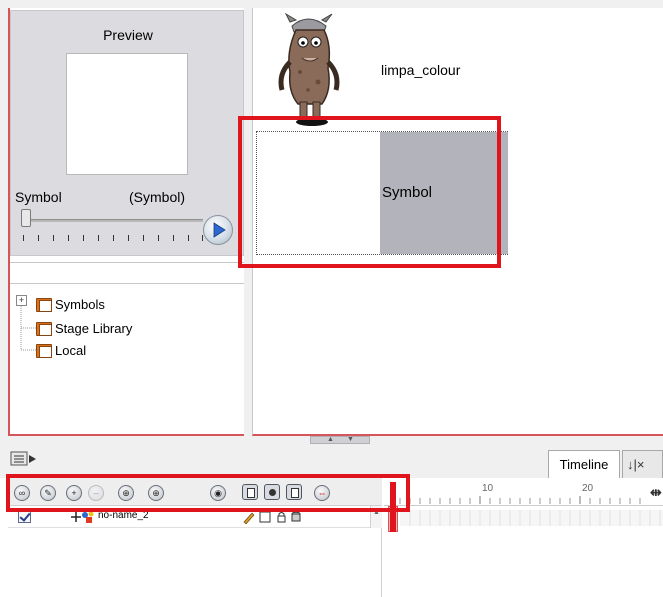  What do you see at coordinates (523, 492) in the screenshot?
I see `frame-ruler: 10 20` at bounding box center [523, 492].